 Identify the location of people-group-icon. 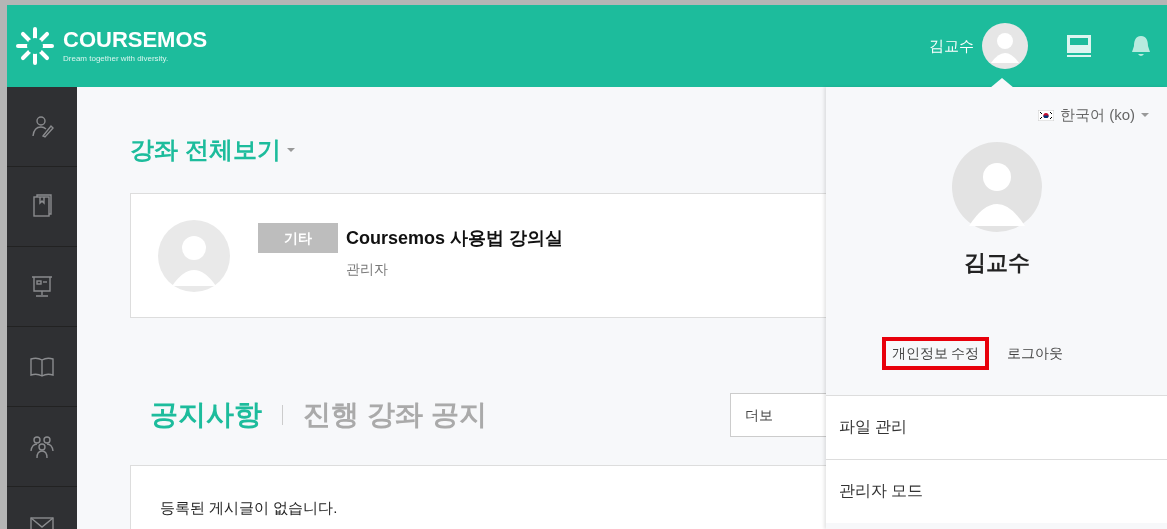
(42, 446).